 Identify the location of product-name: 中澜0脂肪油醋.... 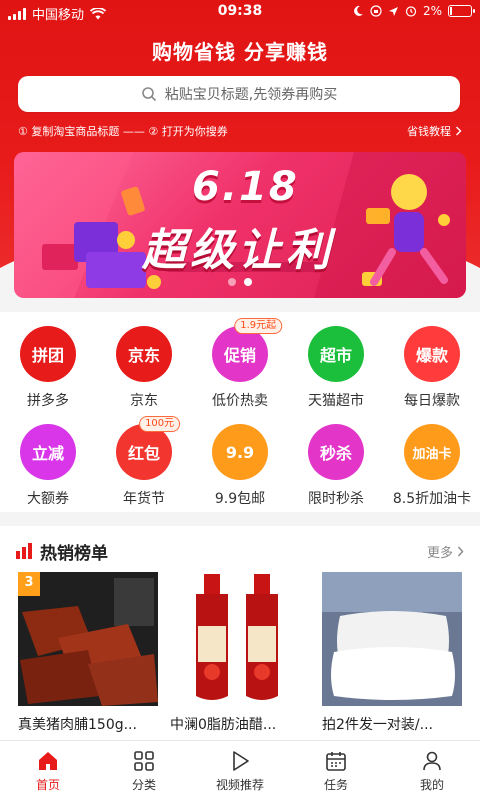
(223, 725).